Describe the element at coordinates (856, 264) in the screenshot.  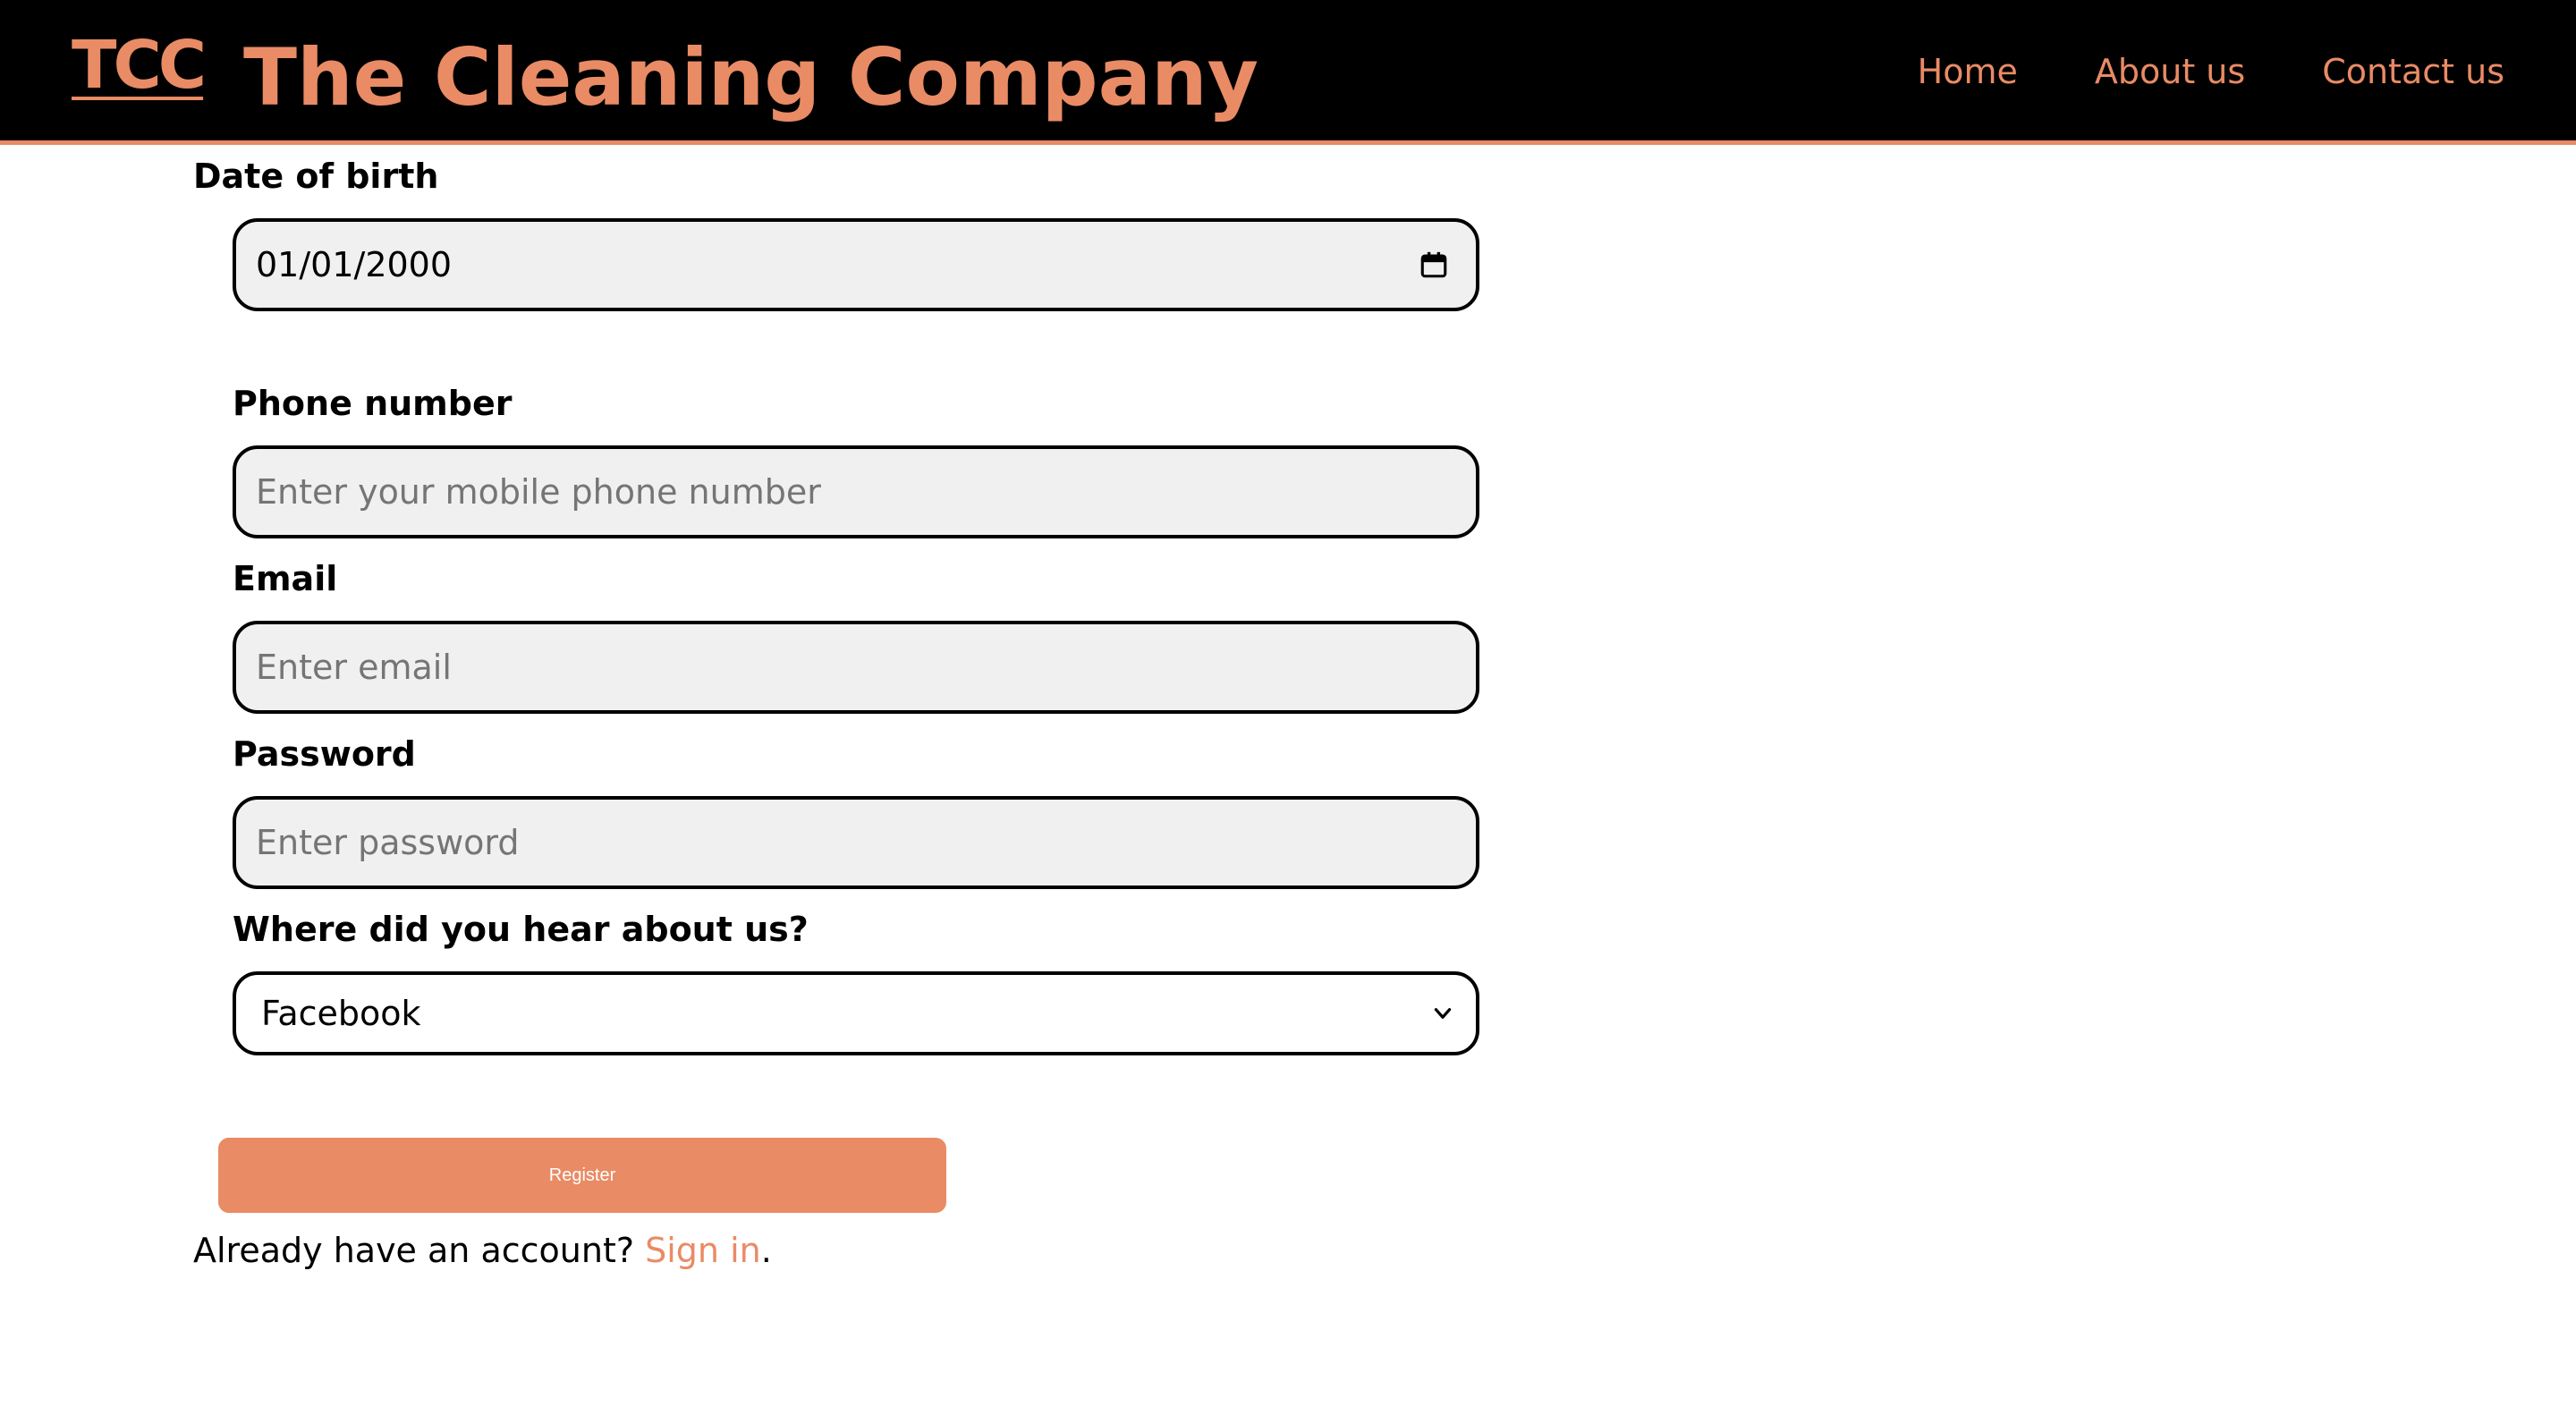
I see `dob-input: 01/01/2000` at that location.